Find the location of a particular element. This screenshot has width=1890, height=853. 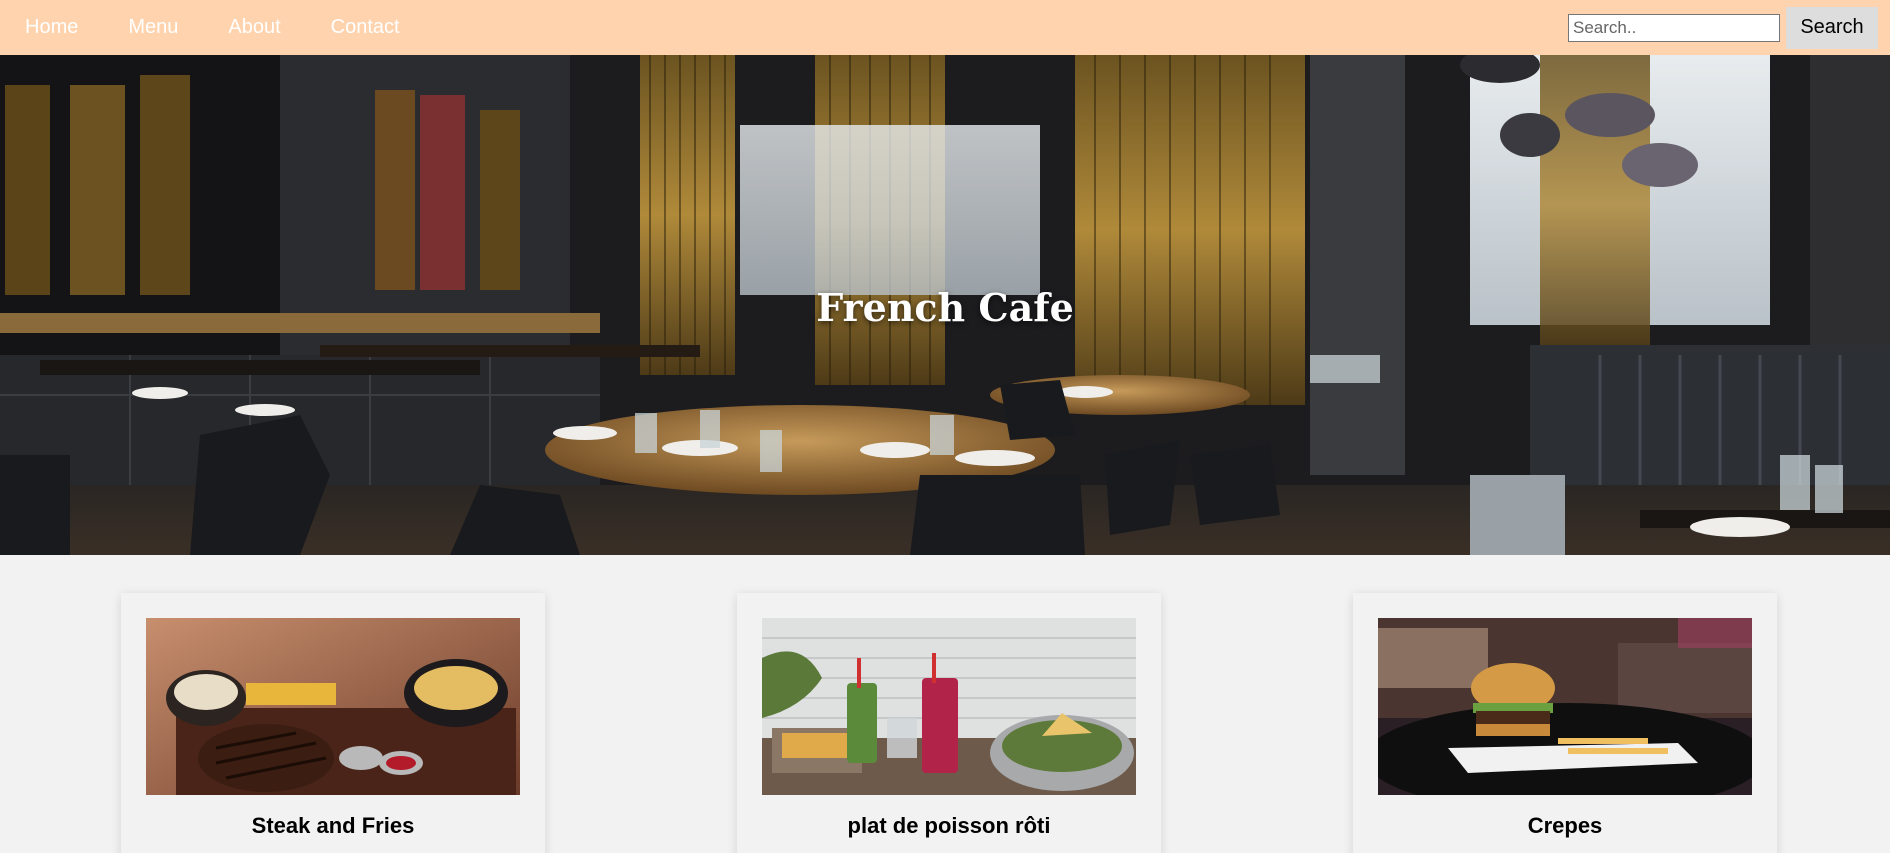

menu-card: Crepes is located at coordinates (1565, 723).